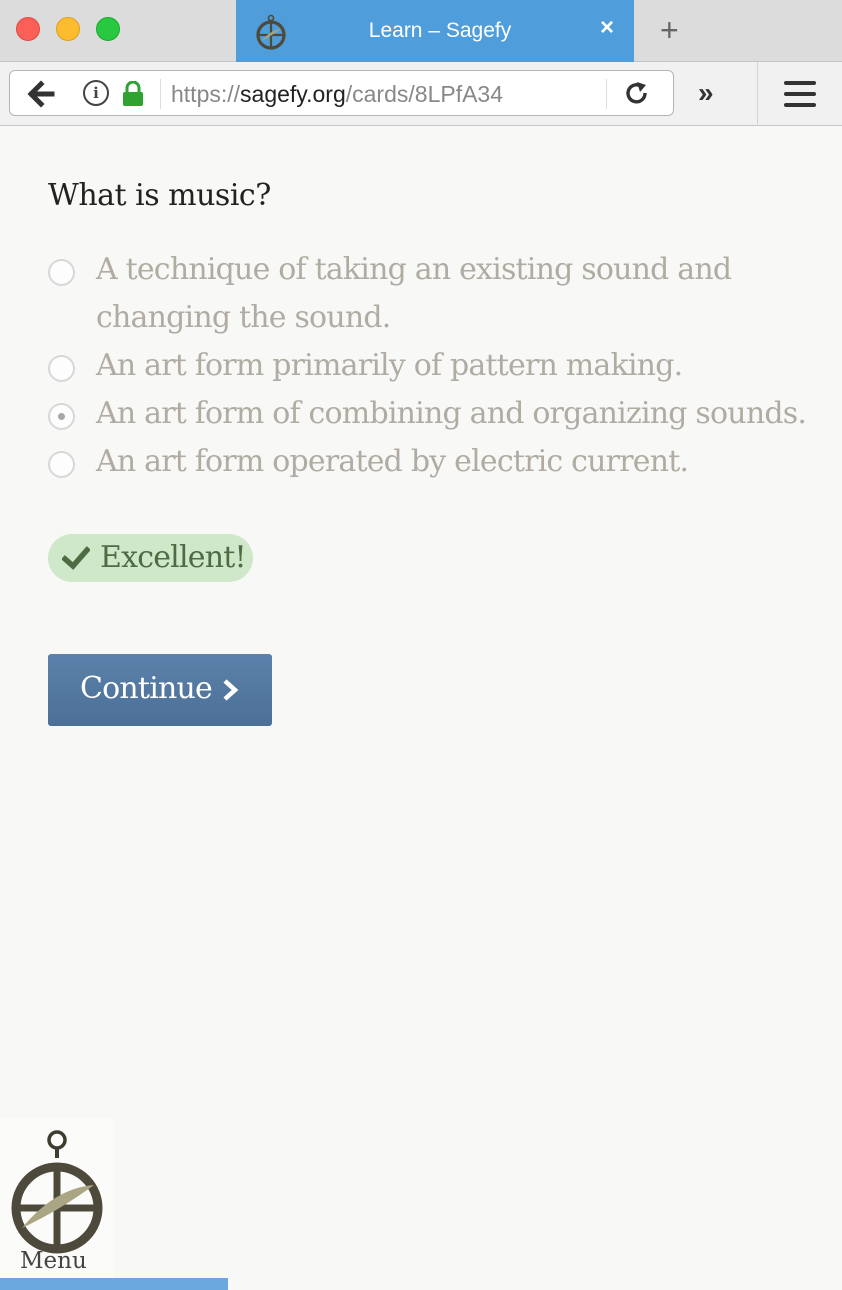 The height and width of the screenshot is (1290, 842). Describe the element at coordinates (669, 30) in the screenshot. I see `new-tab-button: +` at that location.